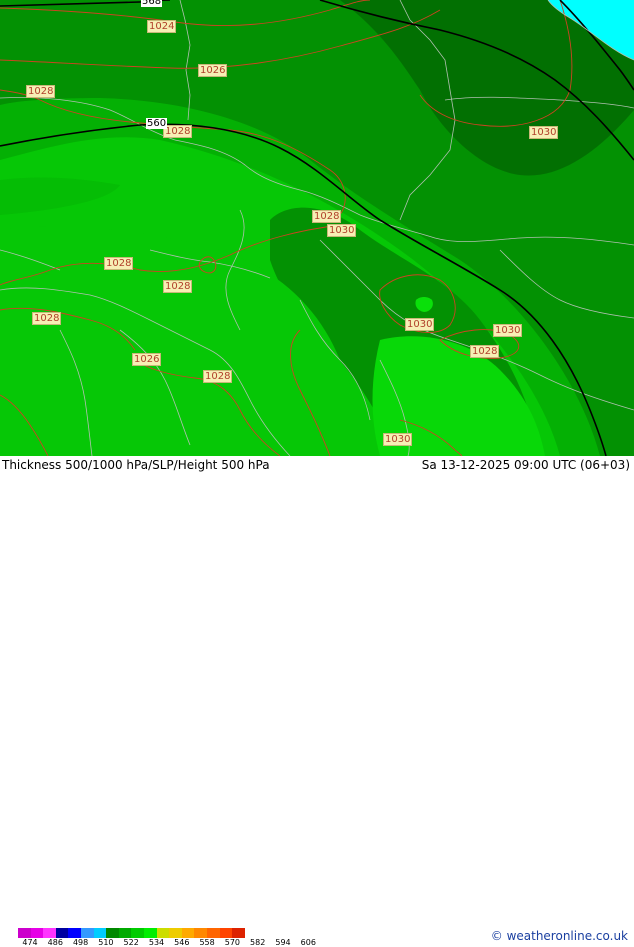  I want to click on legend-tick-label: 534, so click(156, 942).